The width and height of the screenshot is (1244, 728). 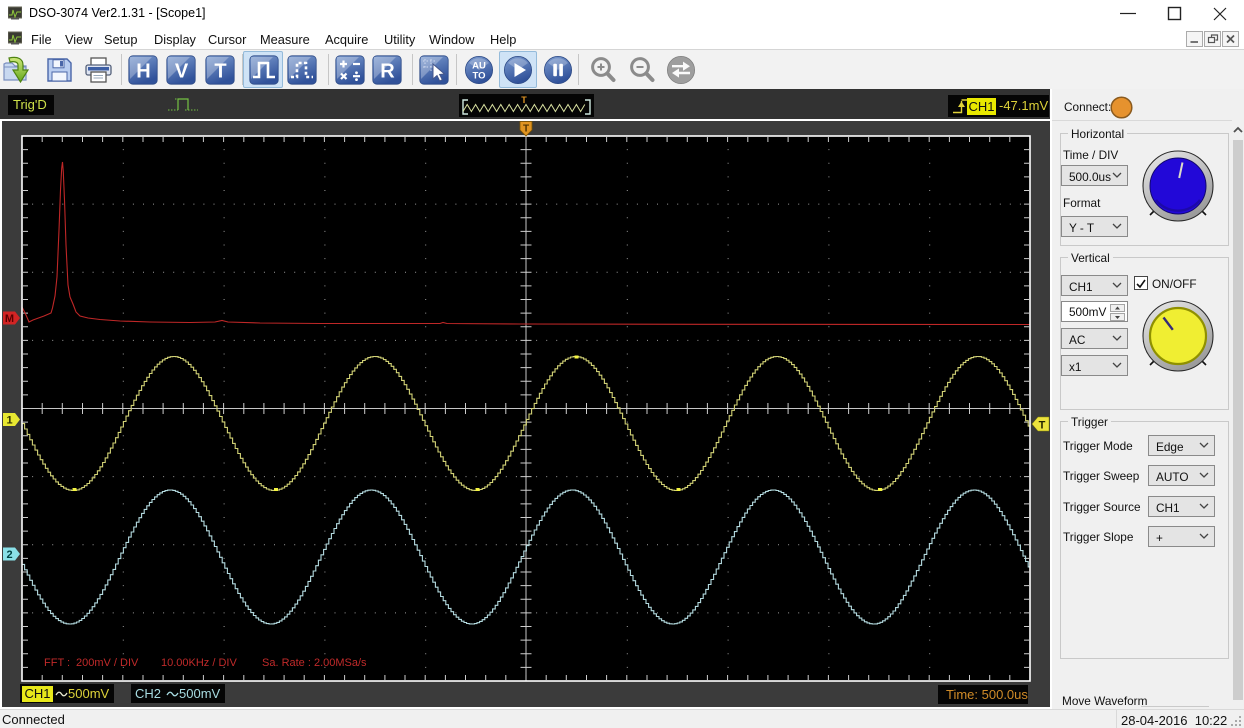 I want to click on svg-text: H, so click(x=143, y=72).